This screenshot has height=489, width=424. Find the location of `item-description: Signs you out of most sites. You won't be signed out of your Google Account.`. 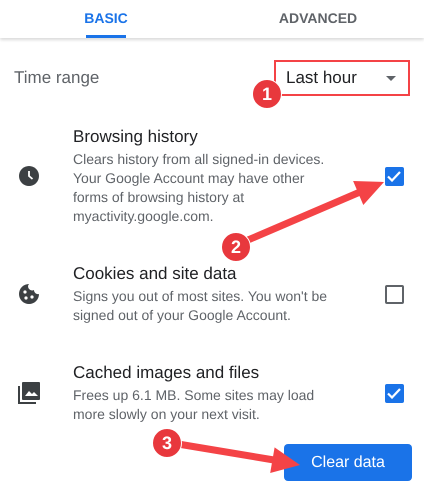

item-description: Signs you out of most sites. You won't be signed out of your Google Account. is located at coordinates (200, 306).